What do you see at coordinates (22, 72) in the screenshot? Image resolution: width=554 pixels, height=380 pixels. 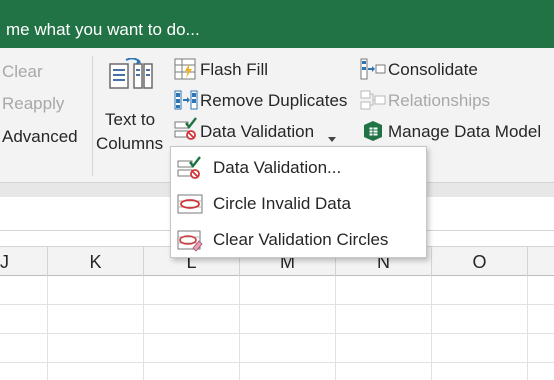 I see `clear-button: Clear` at bounding box center [22, 72].